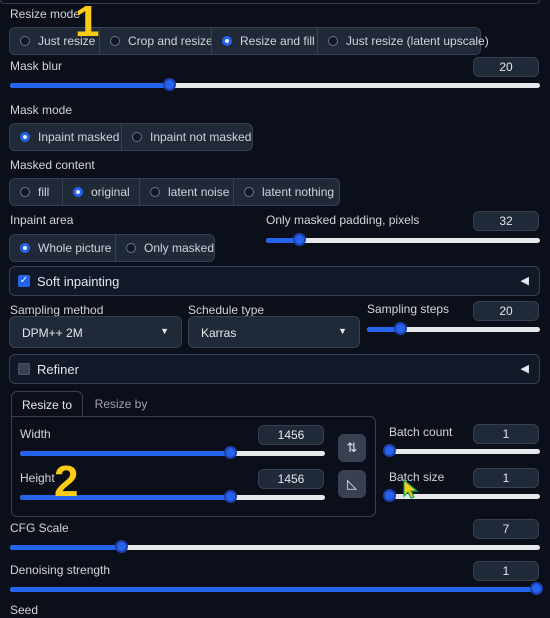  I want to click on annotation-marker-1: 1, so click(87, 23).